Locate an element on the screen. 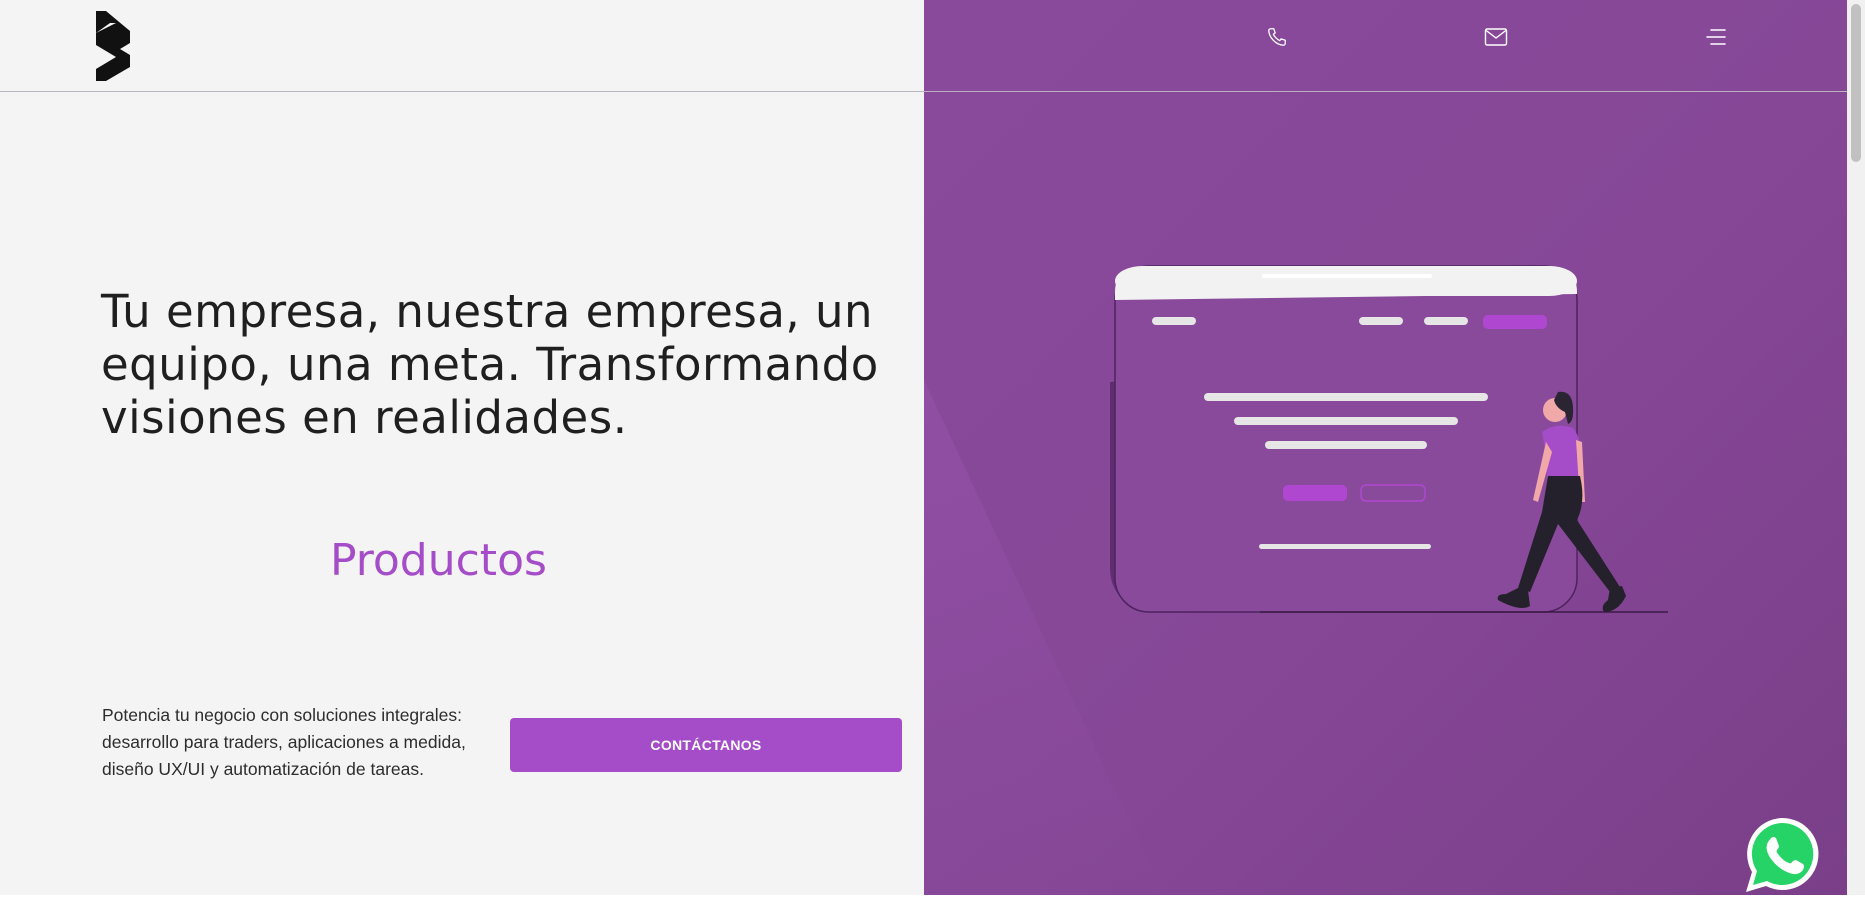 This screenshot has width=1865, height=923. contact-button: CONTÁCTANOS is located at coordinates (706, 745).